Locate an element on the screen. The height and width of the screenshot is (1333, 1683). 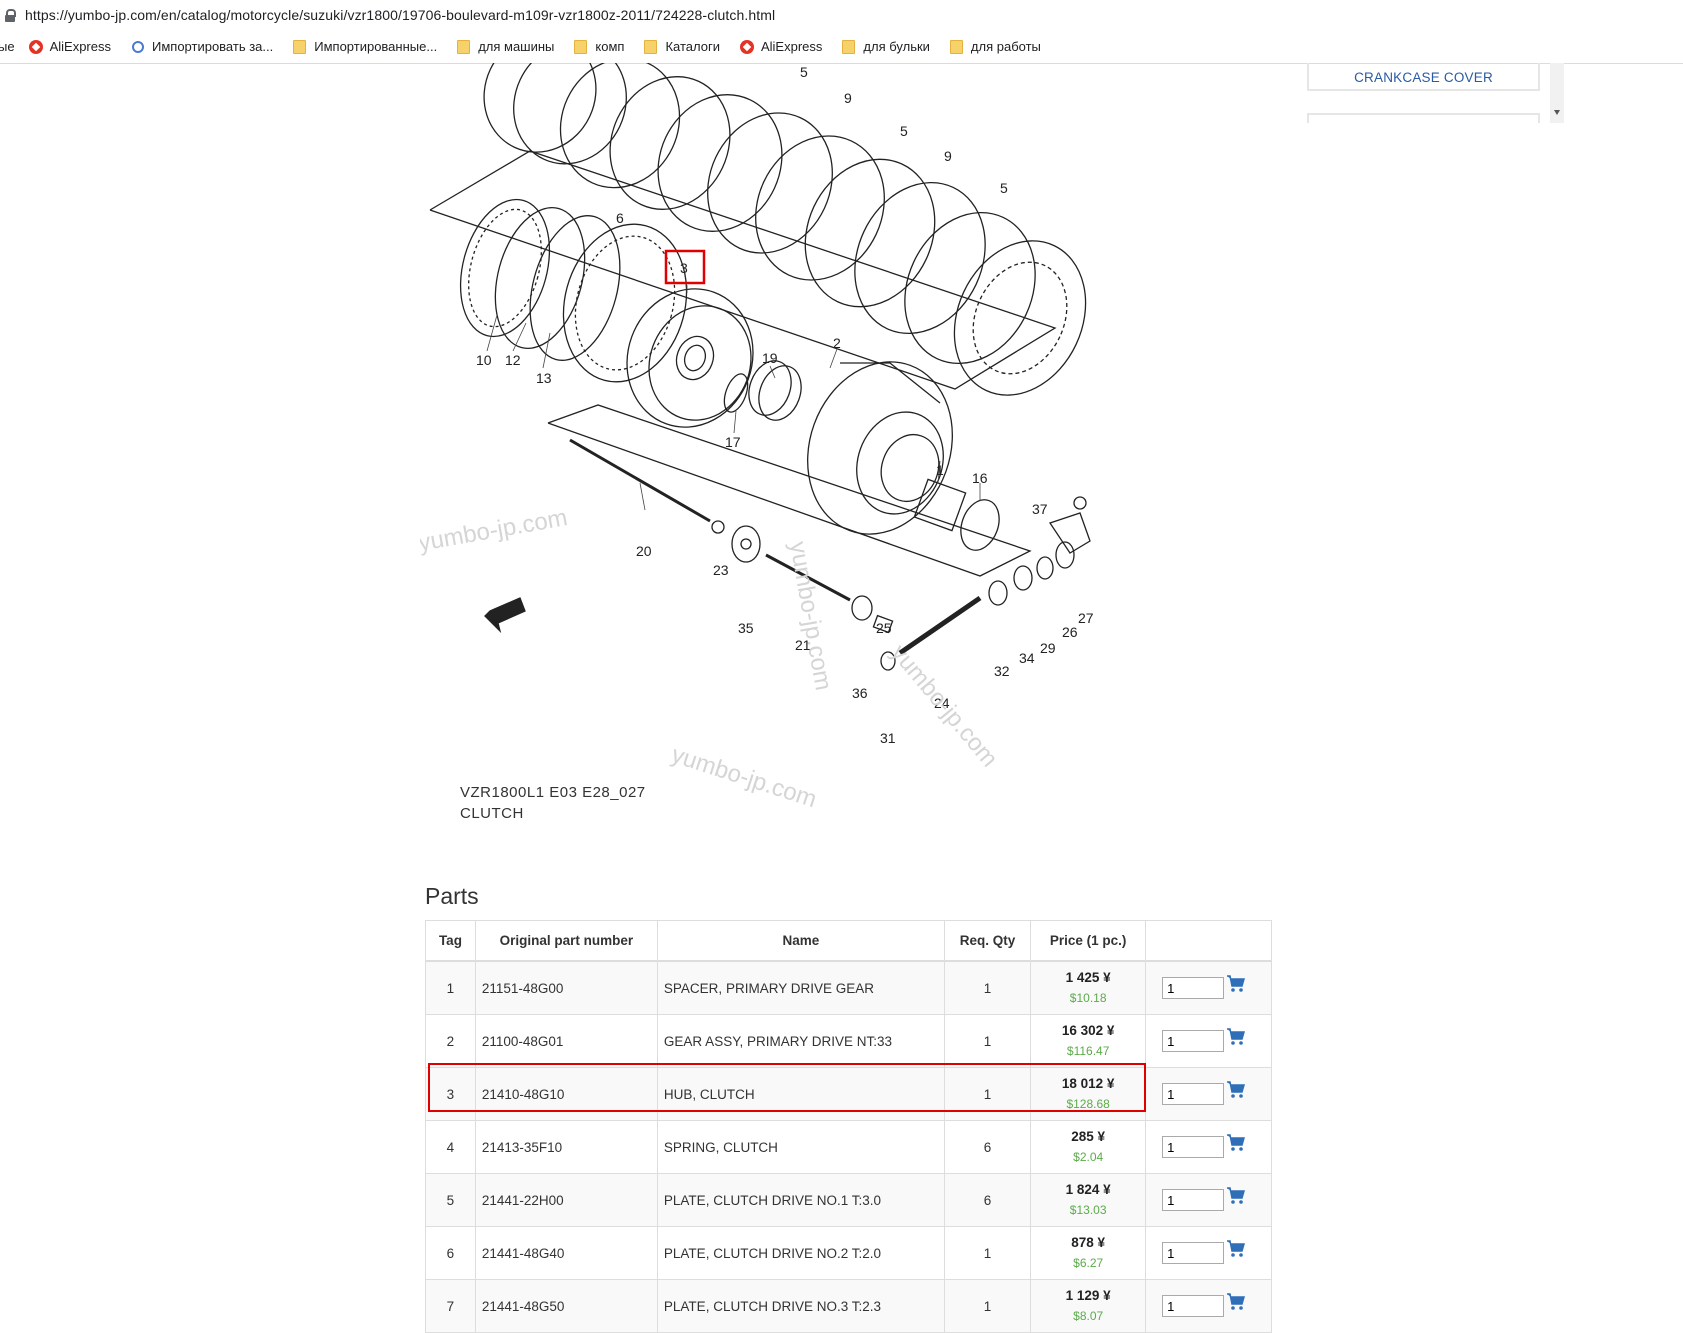
tag-3-label: 3 is located at coordinates (684, 268).